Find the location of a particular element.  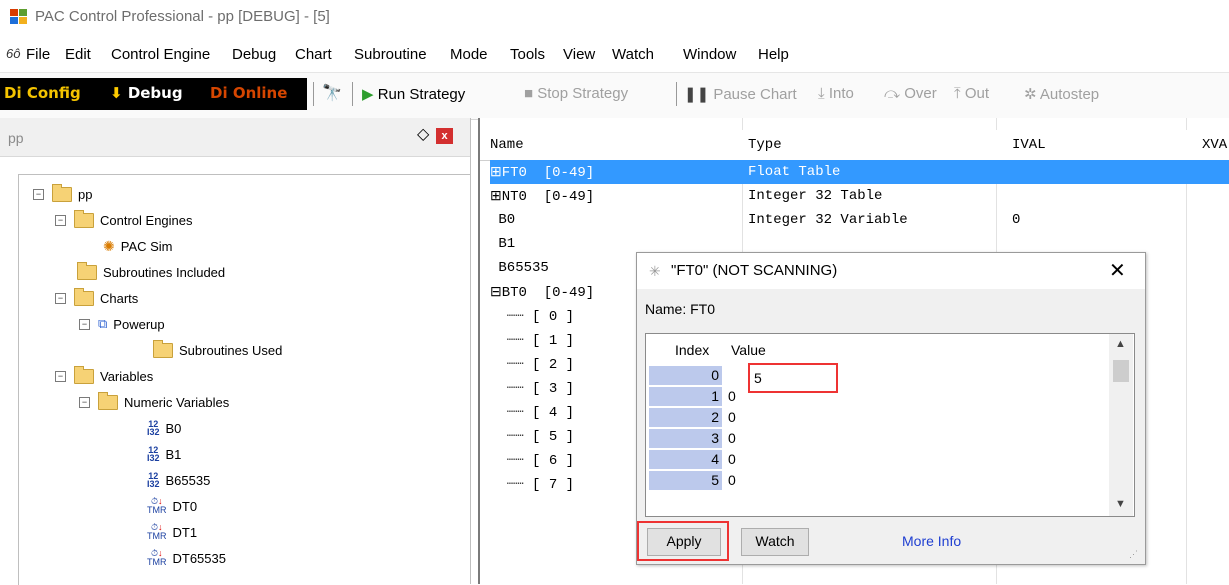

variable-name-label: Name: FT0 is located at coordinates (680, 309).